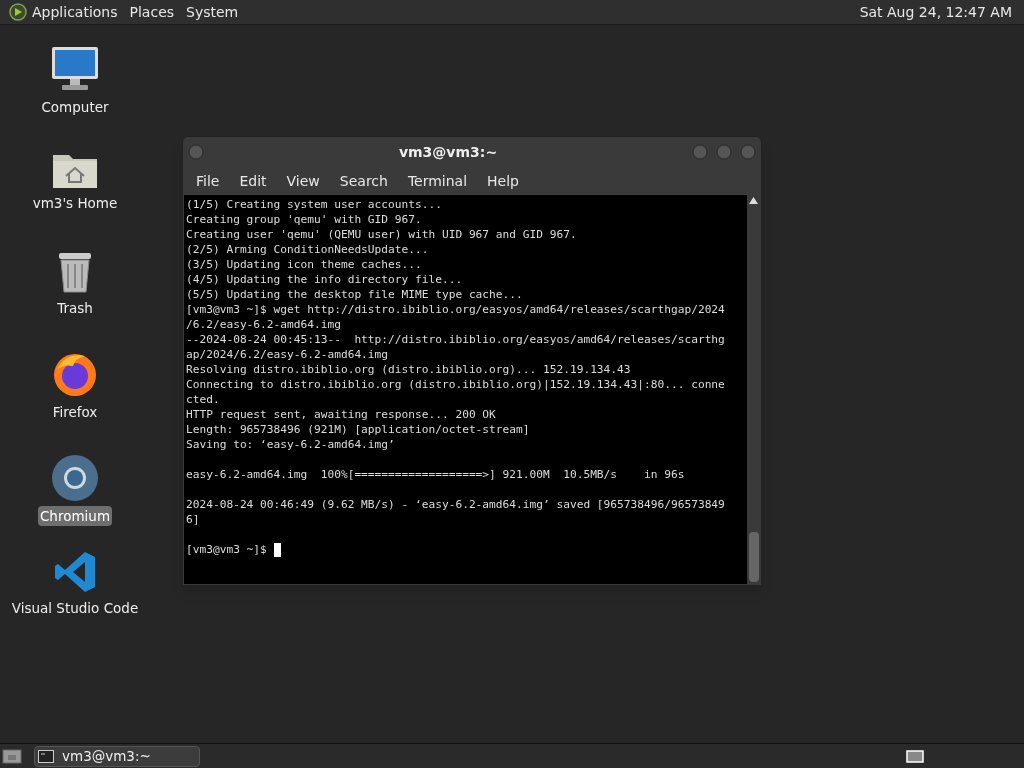 The width and height of the screenshot is (1024, 768). What do you see at coordinates (456, 339) in the screenshot?
I see `terminal-line: --2024-08-24 00:45:13-- http://distro.ibiblio.org/easyos/amd64/releases/scarthg` at bounding box center [456, 339].